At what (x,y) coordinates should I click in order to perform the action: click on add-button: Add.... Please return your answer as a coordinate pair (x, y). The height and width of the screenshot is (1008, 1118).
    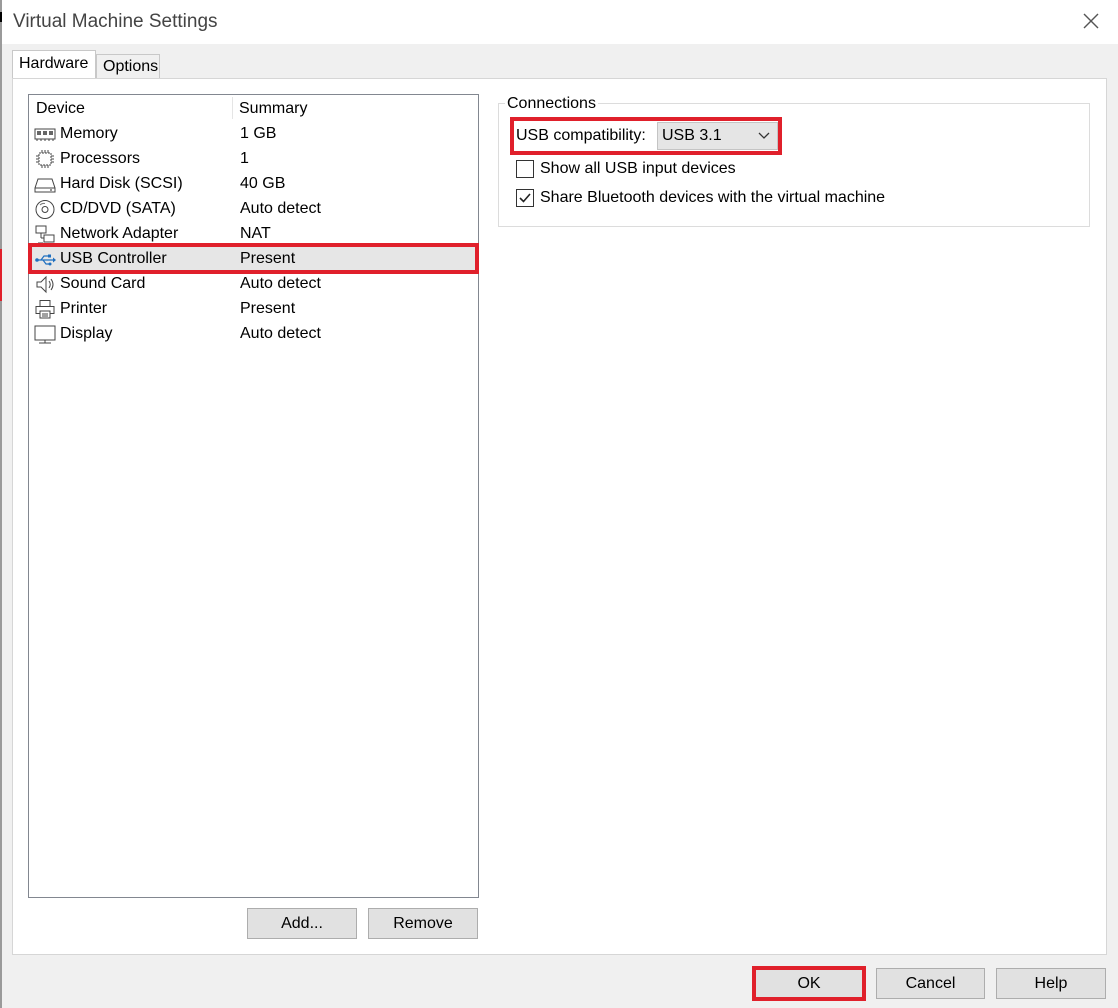
    Looking at the image, I should click on (302, 923).